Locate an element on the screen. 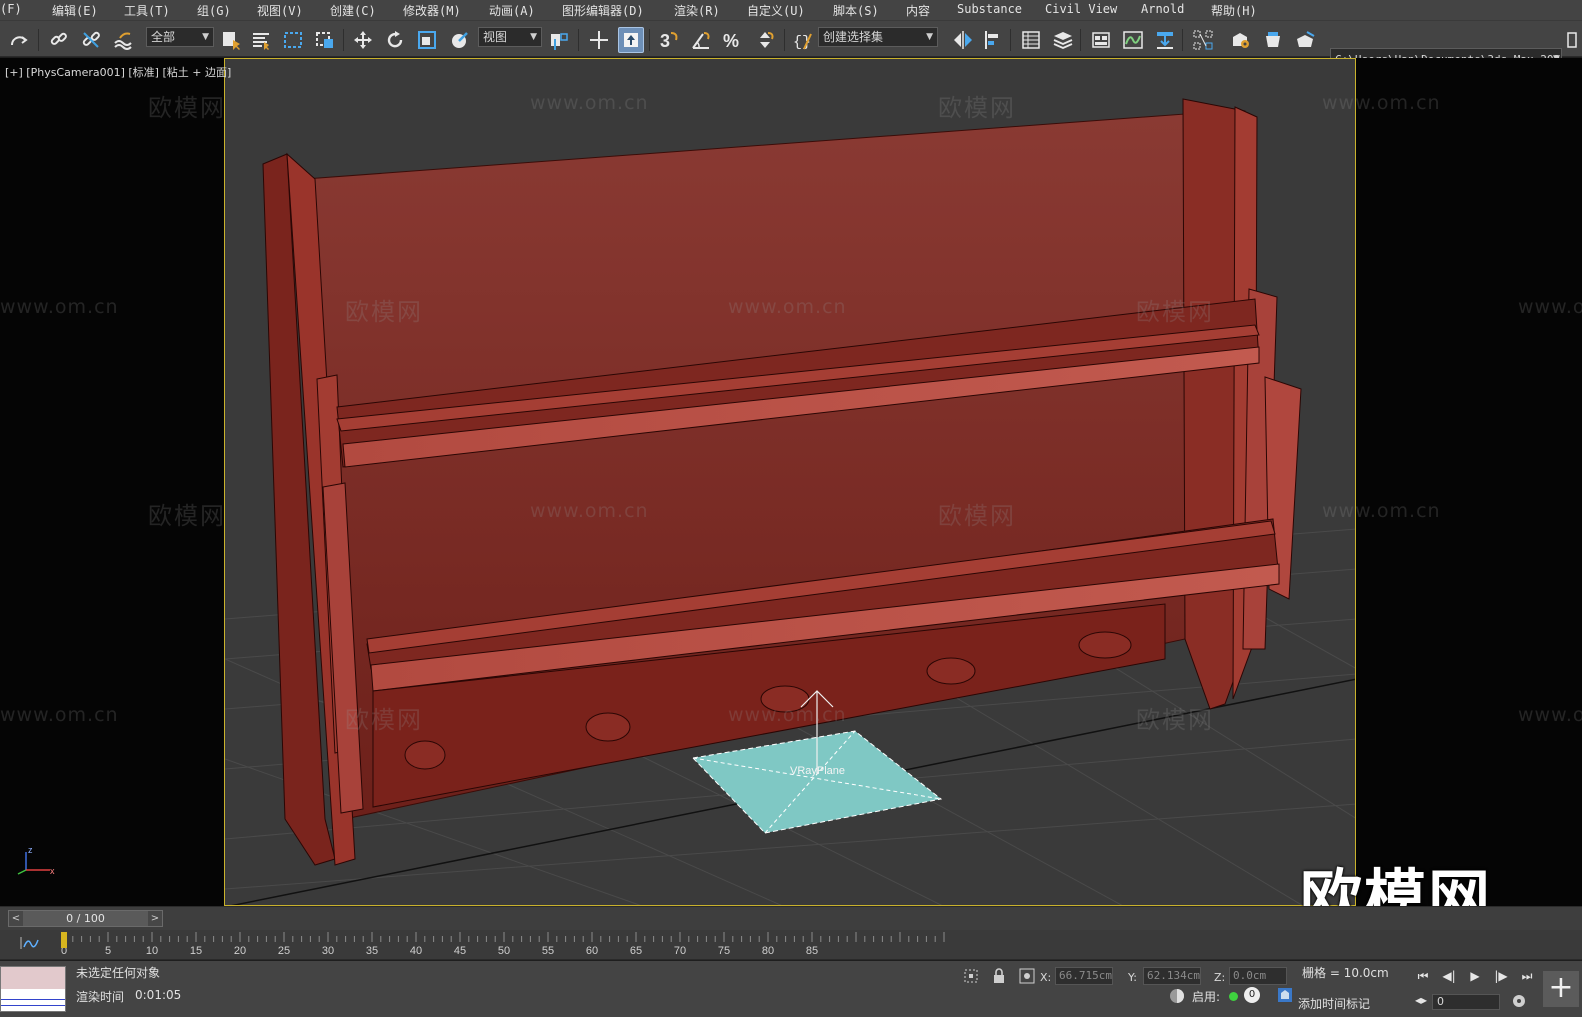 Image resolution: width=1582 pixels, height=1017 pixels. select-object-icon is located at coordinates (231, 40).